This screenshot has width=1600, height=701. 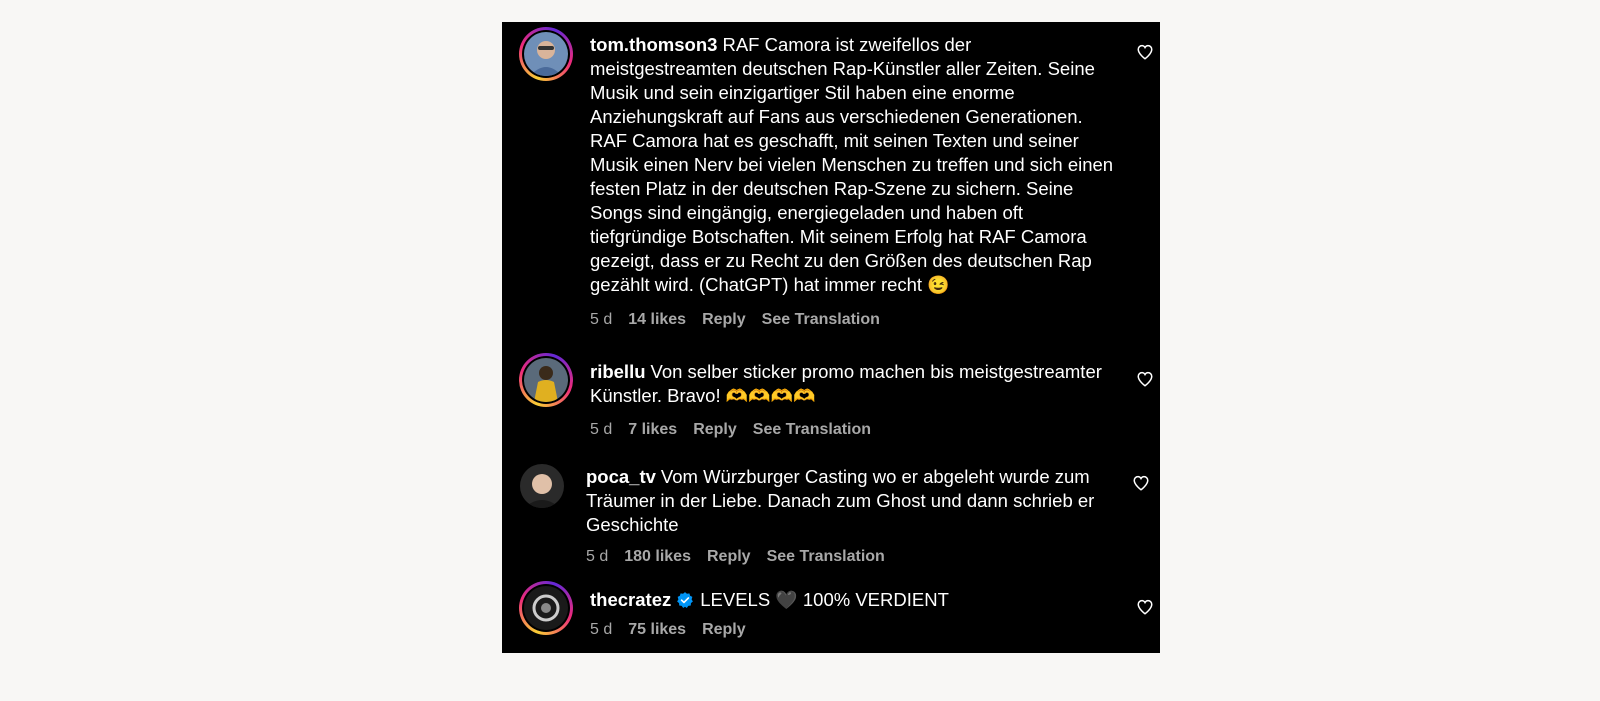 What do you see at coordinates (618, 371) in the screenshot?
I see `username: ribellu` at bounding box center [618, 371].